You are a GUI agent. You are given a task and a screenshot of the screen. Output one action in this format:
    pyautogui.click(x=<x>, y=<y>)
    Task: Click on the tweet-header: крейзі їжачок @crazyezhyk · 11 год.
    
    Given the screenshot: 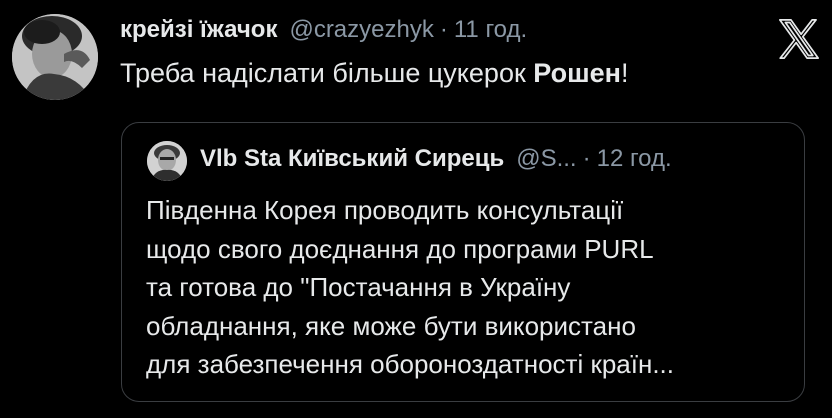 What is the action you would take?
    pyautogui.click(x=323, y=34)
    